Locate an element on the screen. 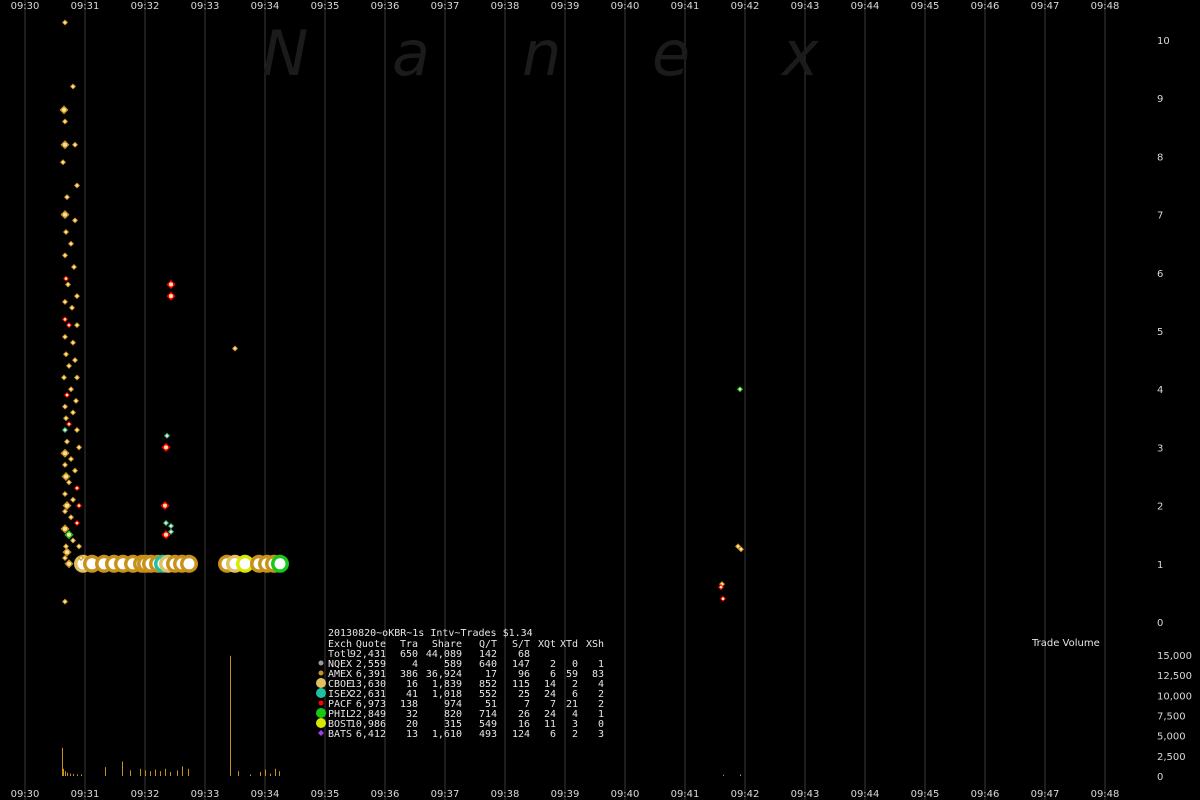  volume-tick: 7,500 is located at coordinates (1171, 717).